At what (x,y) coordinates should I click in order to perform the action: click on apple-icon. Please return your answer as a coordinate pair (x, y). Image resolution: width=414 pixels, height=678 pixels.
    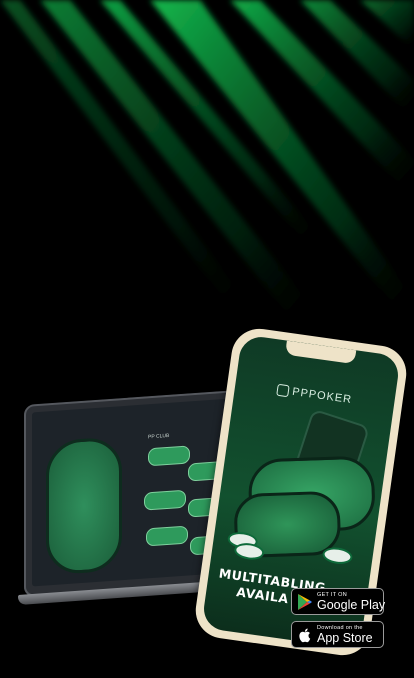
    Looking at the image, I should click on (305, 635).